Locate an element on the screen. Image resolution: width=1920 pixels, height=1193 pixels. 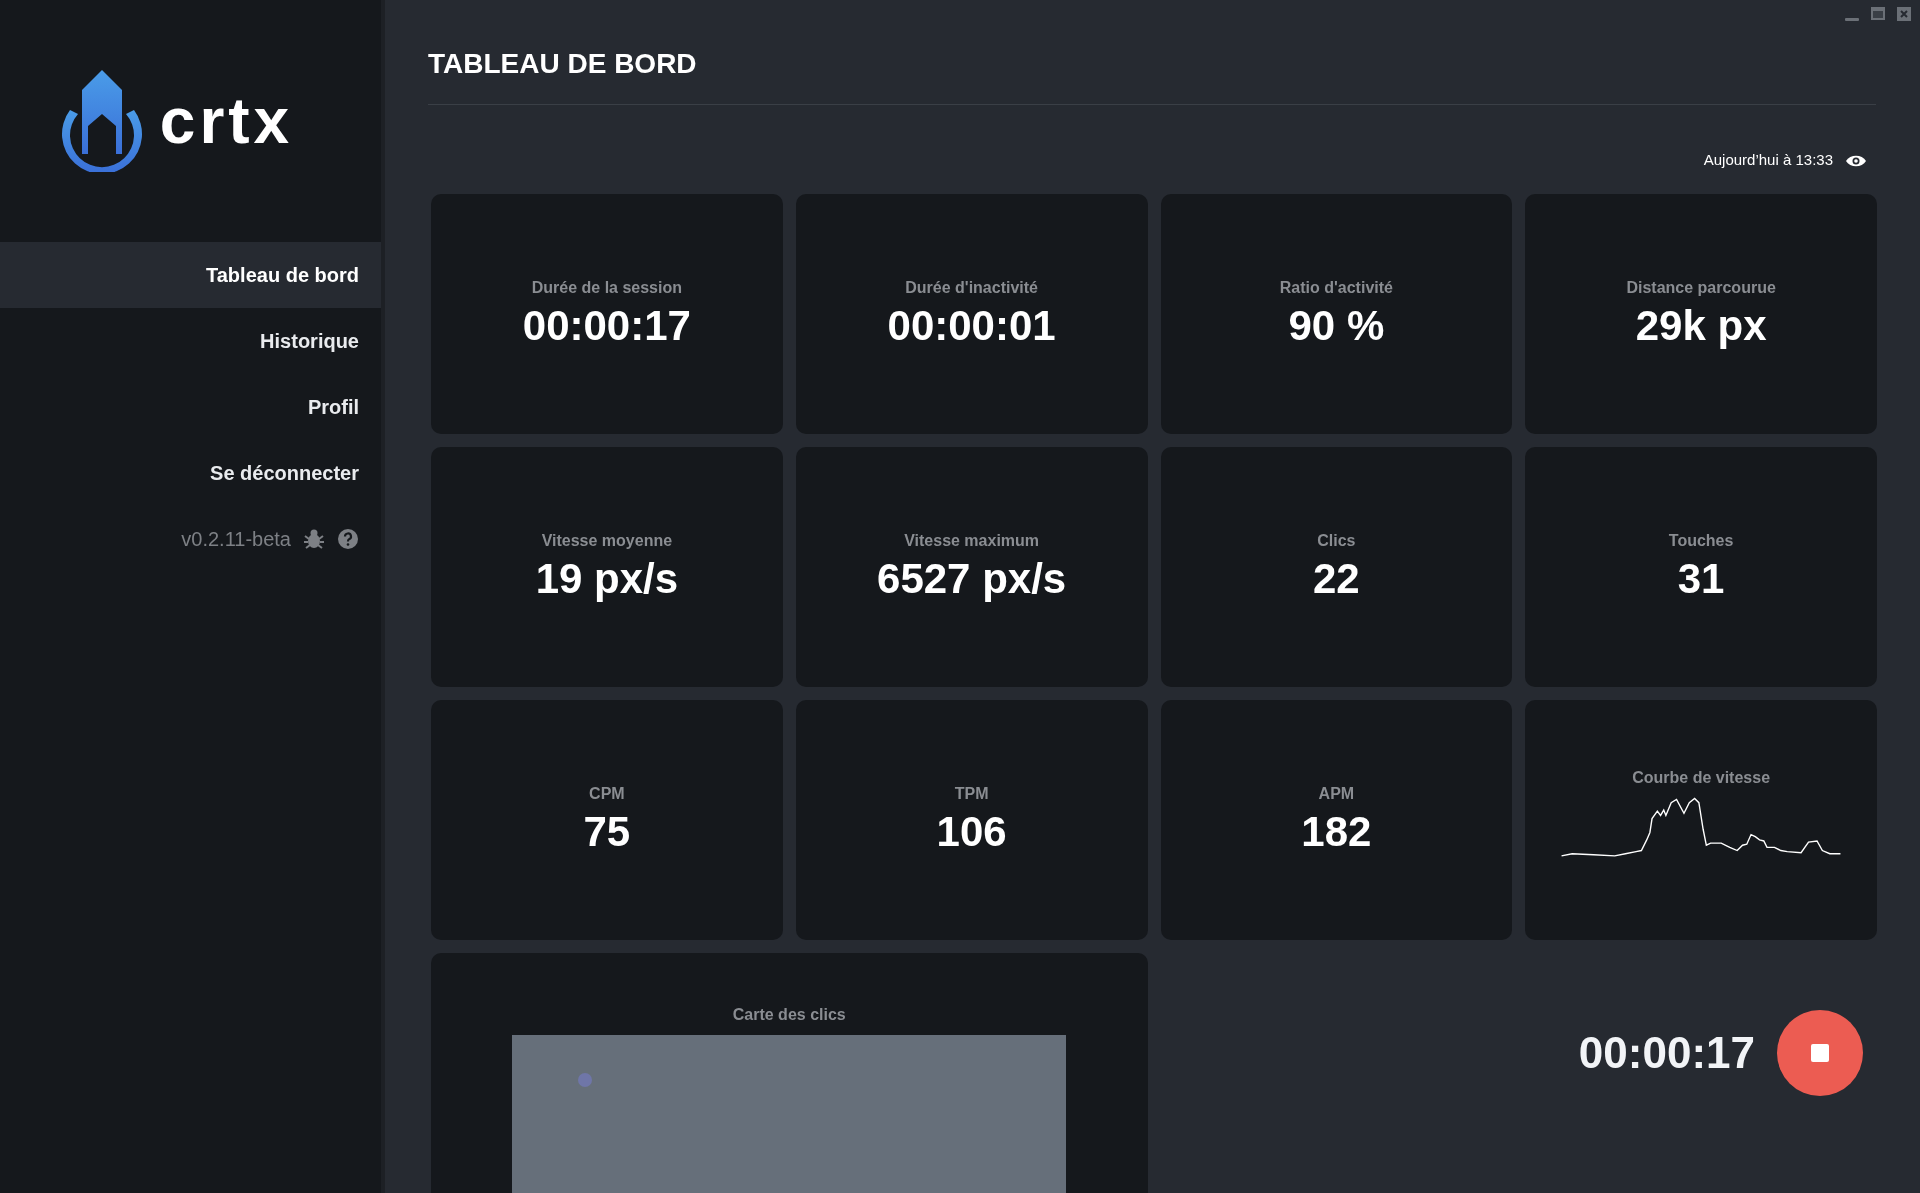
version-label: v0.2.11-beta is located at coordinates (236, 539).